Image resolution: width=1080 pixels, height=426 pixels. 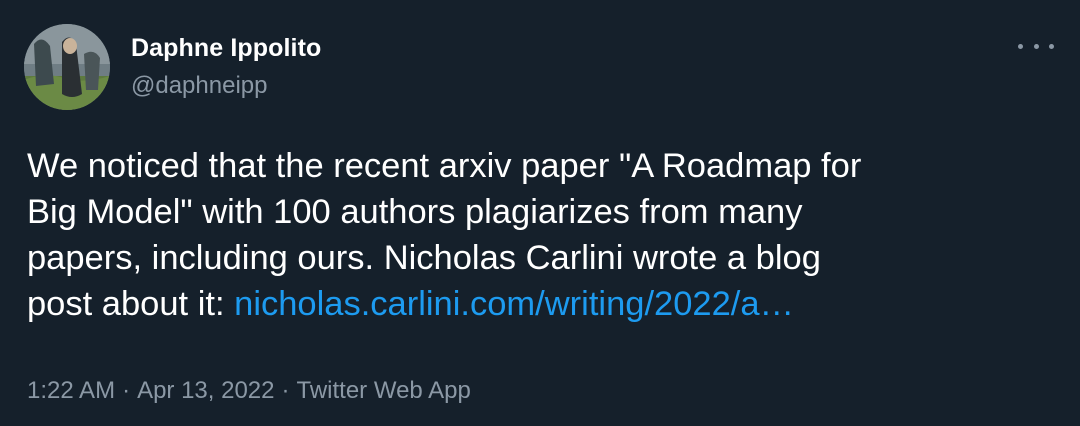 What do you see at coordinates (226, 48) in the screenshot?
I see `author-display-name: Daphne Ippolito` at bounding box center [226, 48].